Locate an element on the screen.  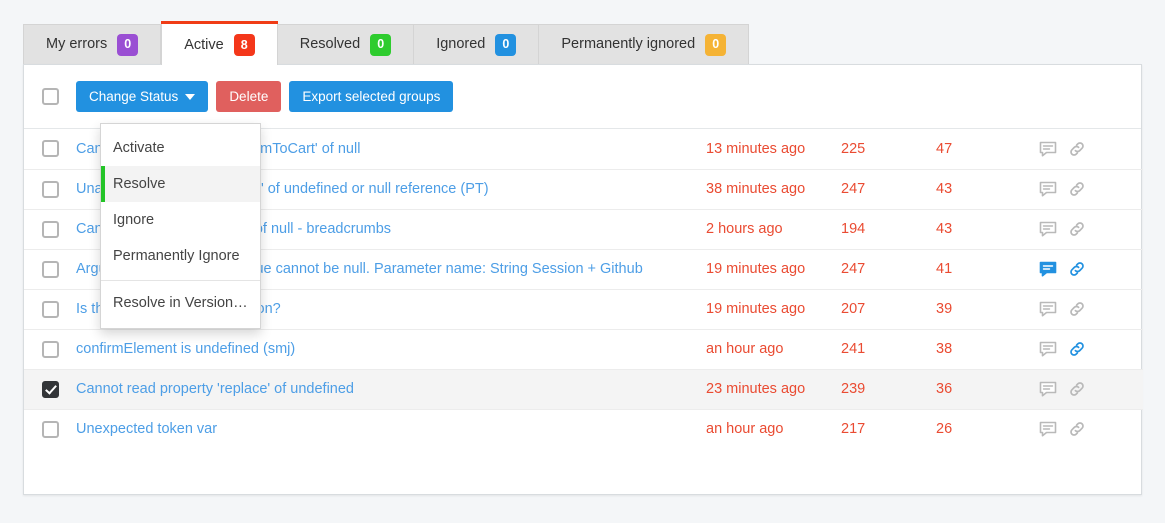
menu-item-label: Ignore is located at coordinates (134, 220).